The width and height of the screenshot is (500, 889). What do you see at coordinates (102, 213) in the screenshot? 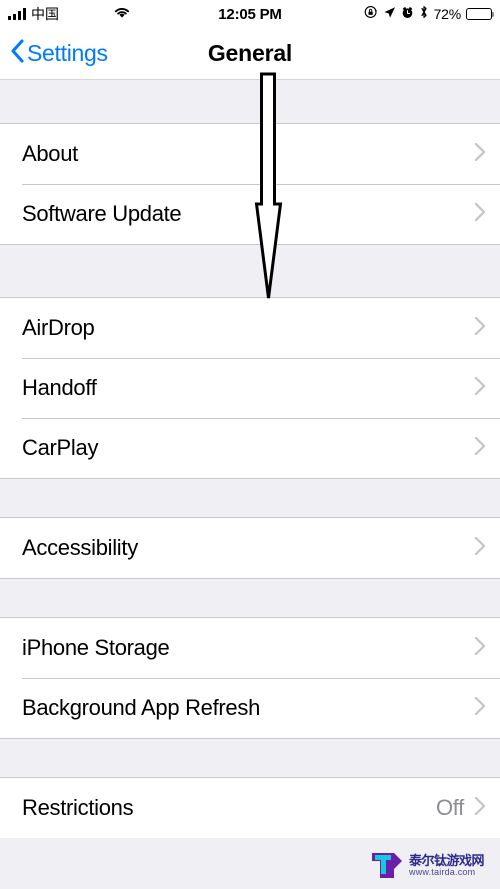
I see `row-label: Software Update` at bounding box center [102, 213].